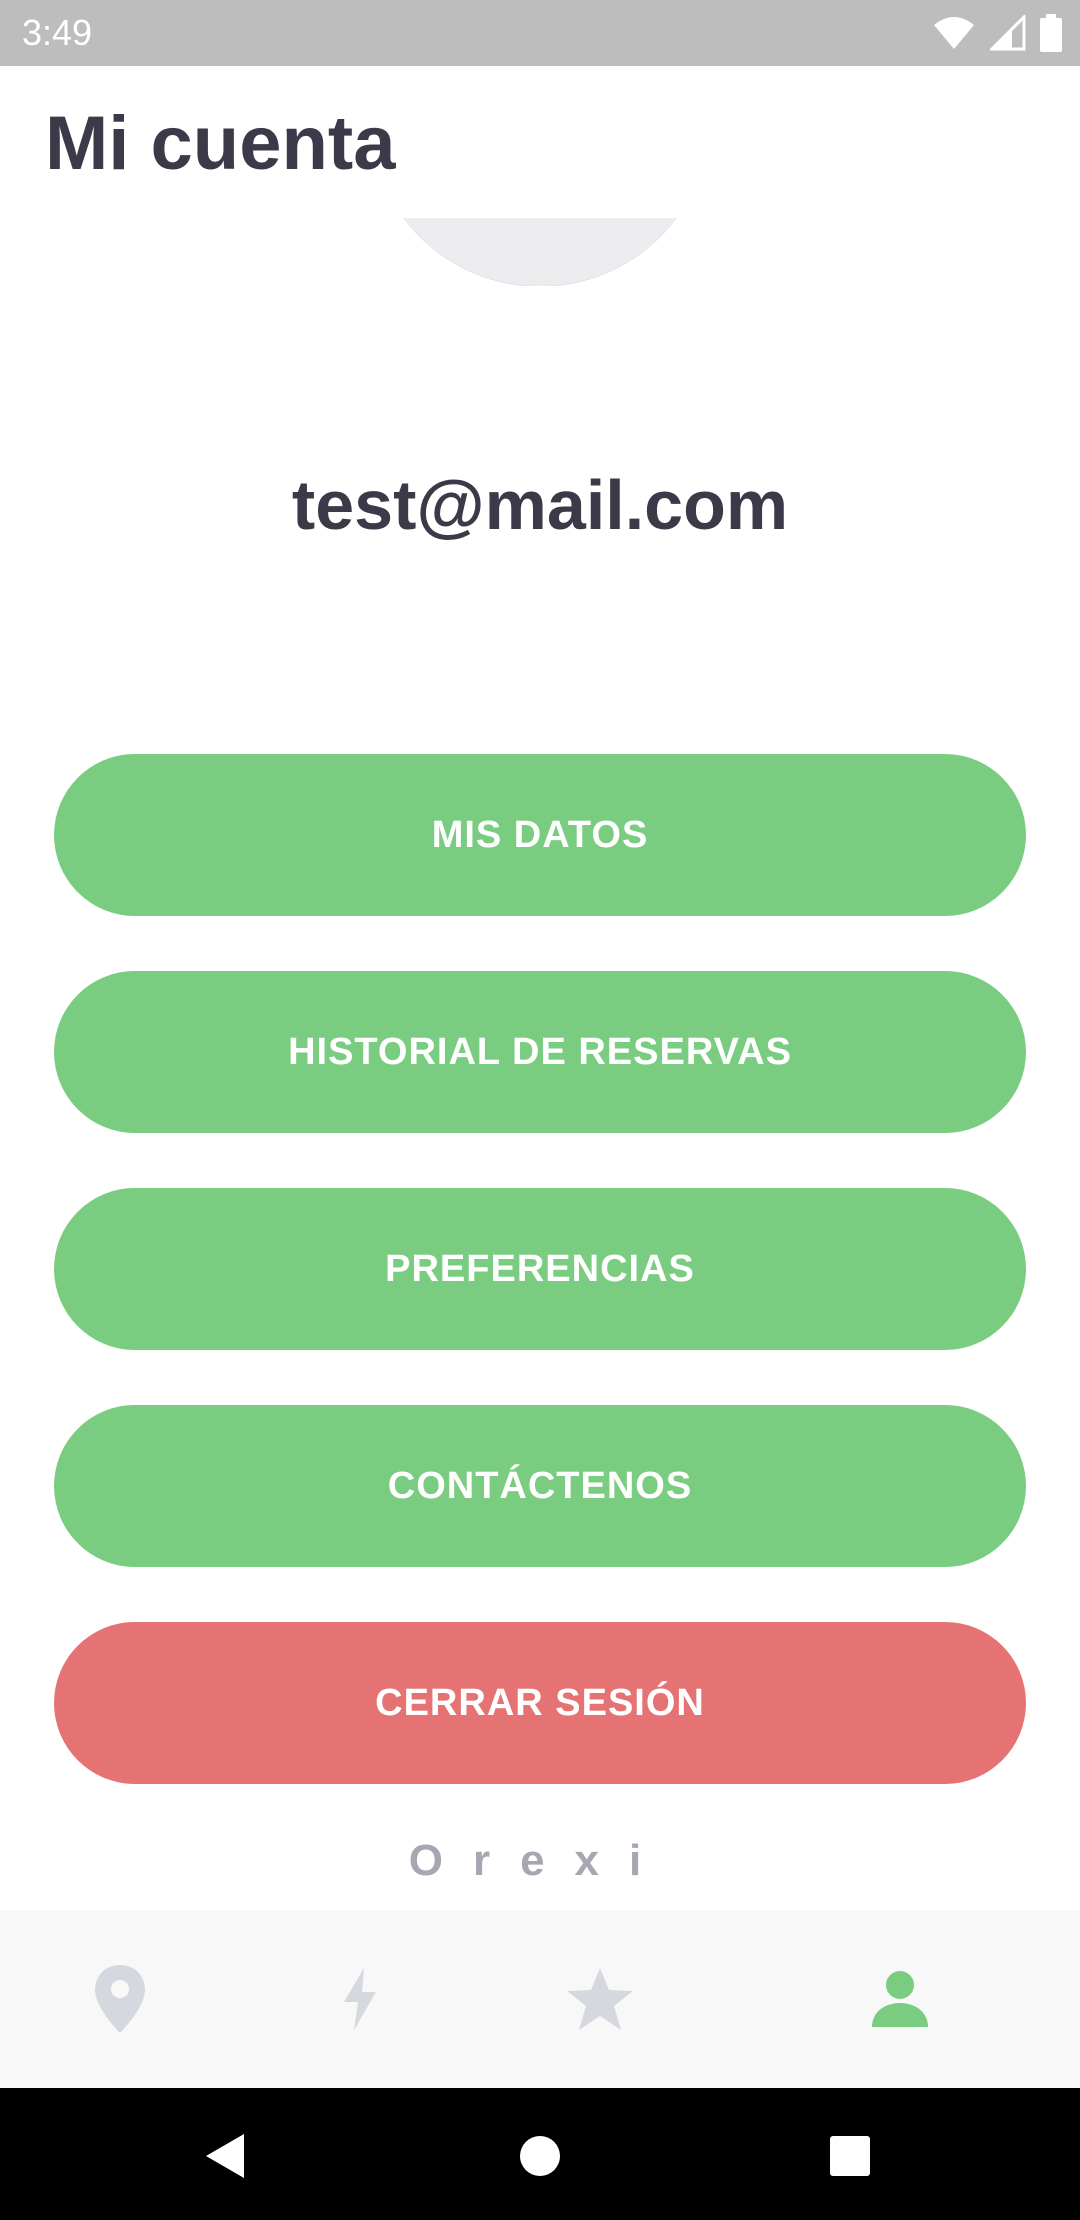 The image size is (1080, 2220). What do you see at coordinates (1008, 33) in the screenshot?
I see `cell-signal-icon` at bounding box center [1008, 33].